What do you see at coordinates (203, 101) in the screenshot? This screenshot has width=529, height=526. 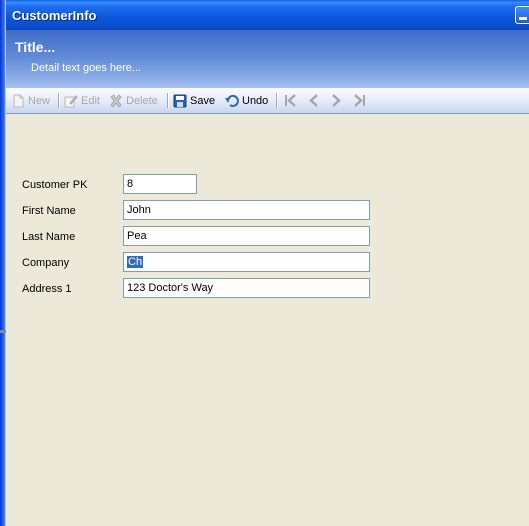 I see `save-label: Save` at bounding box center [203, 101].